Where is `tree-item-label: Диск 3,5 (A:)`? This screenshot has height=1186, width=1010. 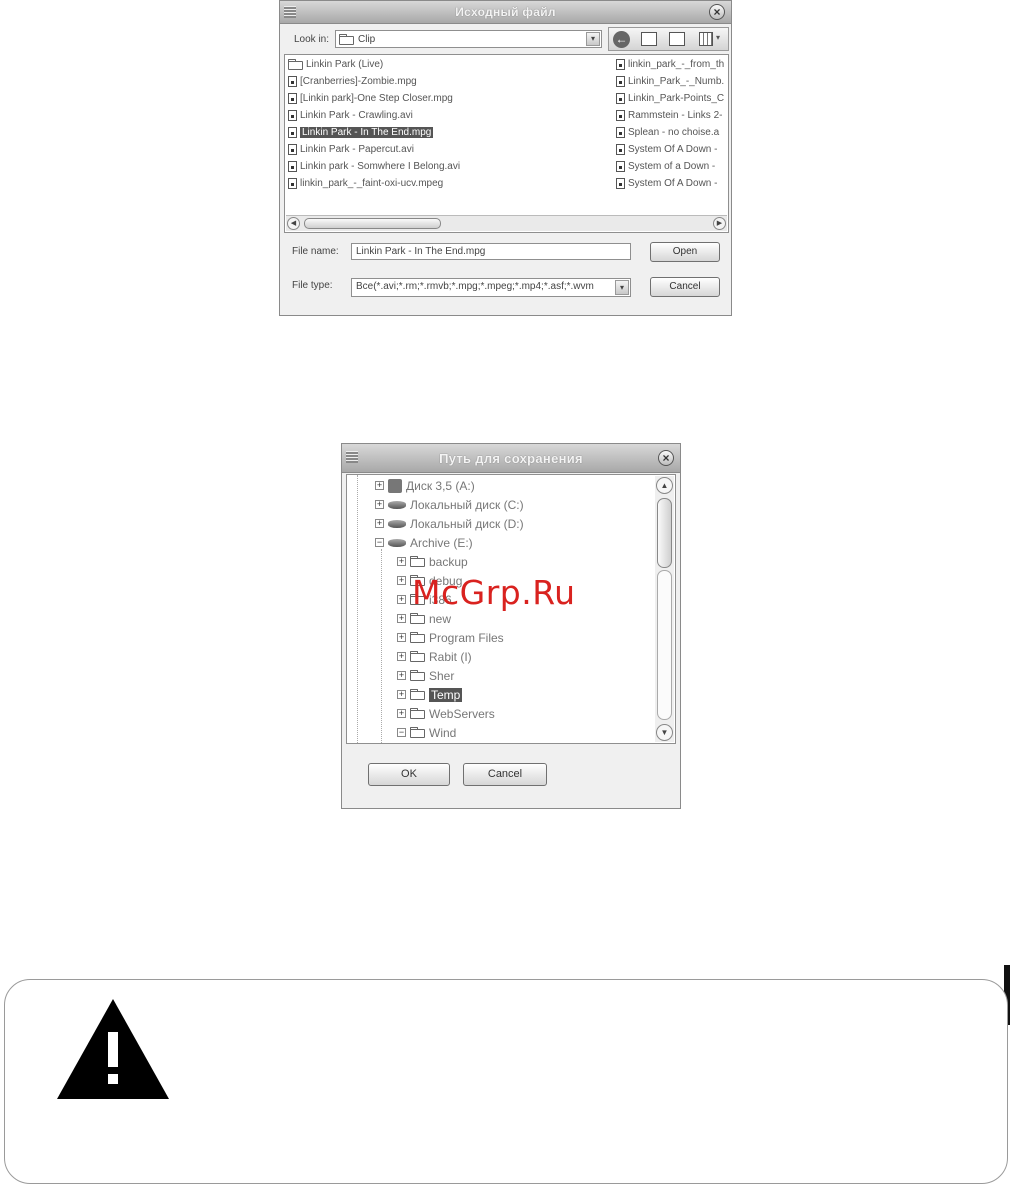 tree-item-label: Диск 3,5 (A:) is located at coordinates (440, 485).